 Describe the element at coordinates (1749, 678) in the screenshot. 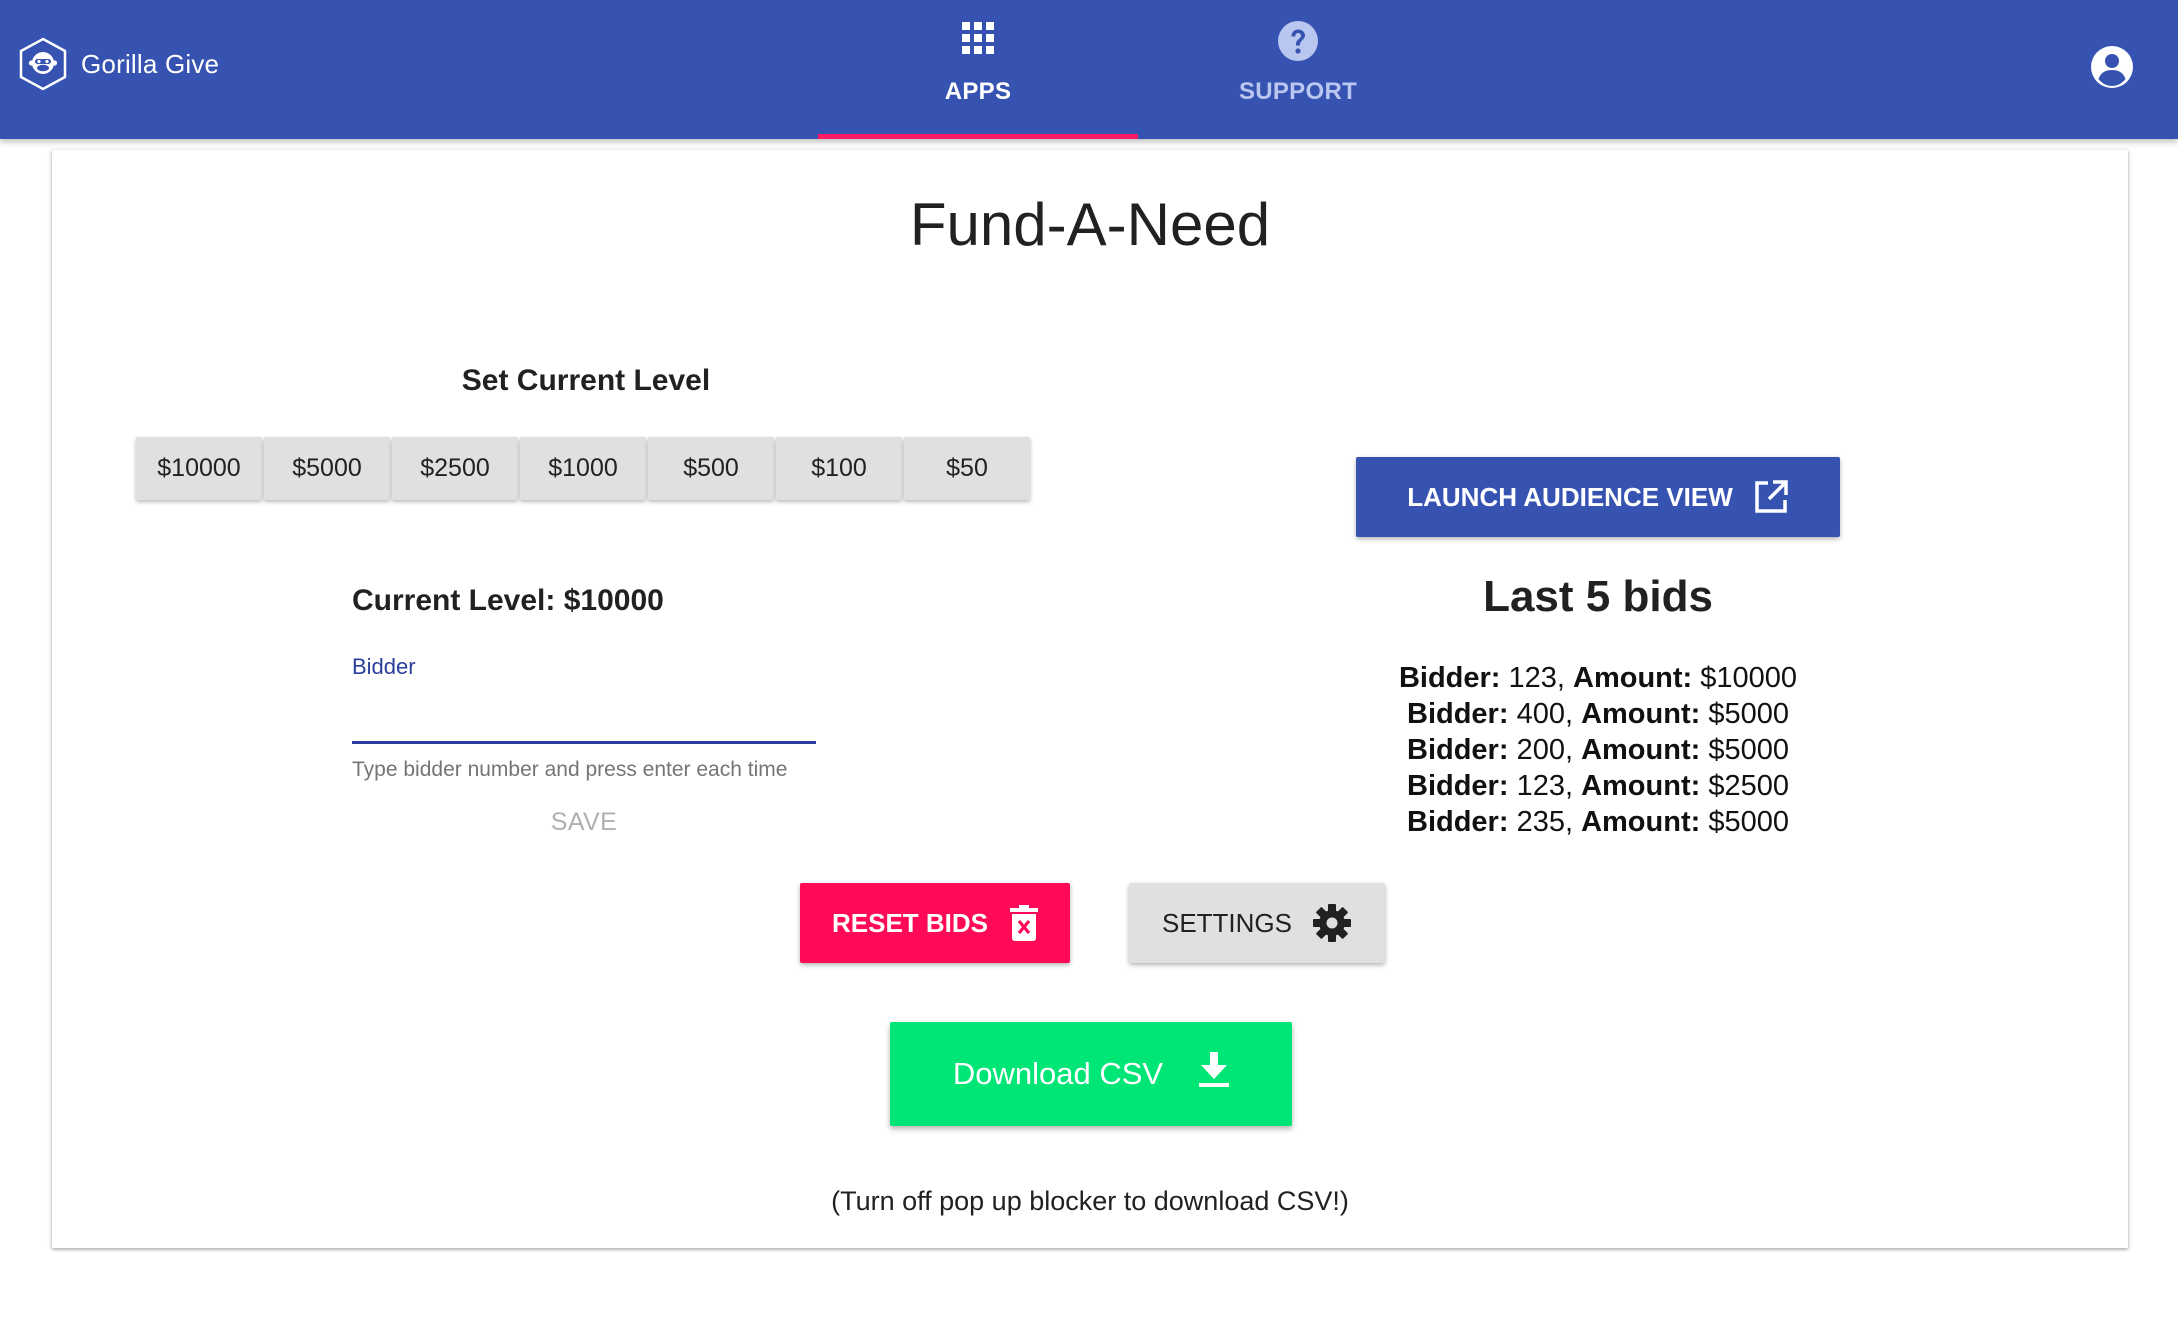

I see `bid-amount: $10000` at that location.